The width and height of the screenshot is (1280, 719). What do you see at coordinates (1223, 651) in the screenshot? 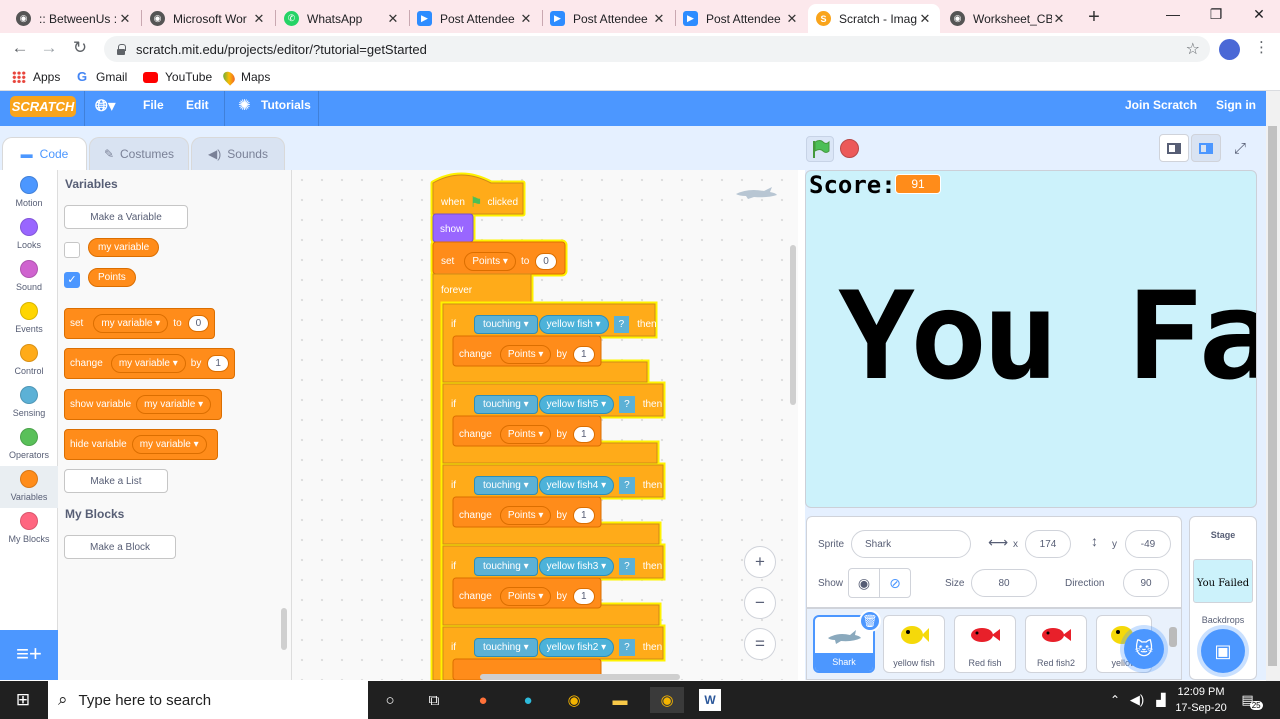
I see `choose-backdrop-button: ▣` at bounding box center [1223, 651].